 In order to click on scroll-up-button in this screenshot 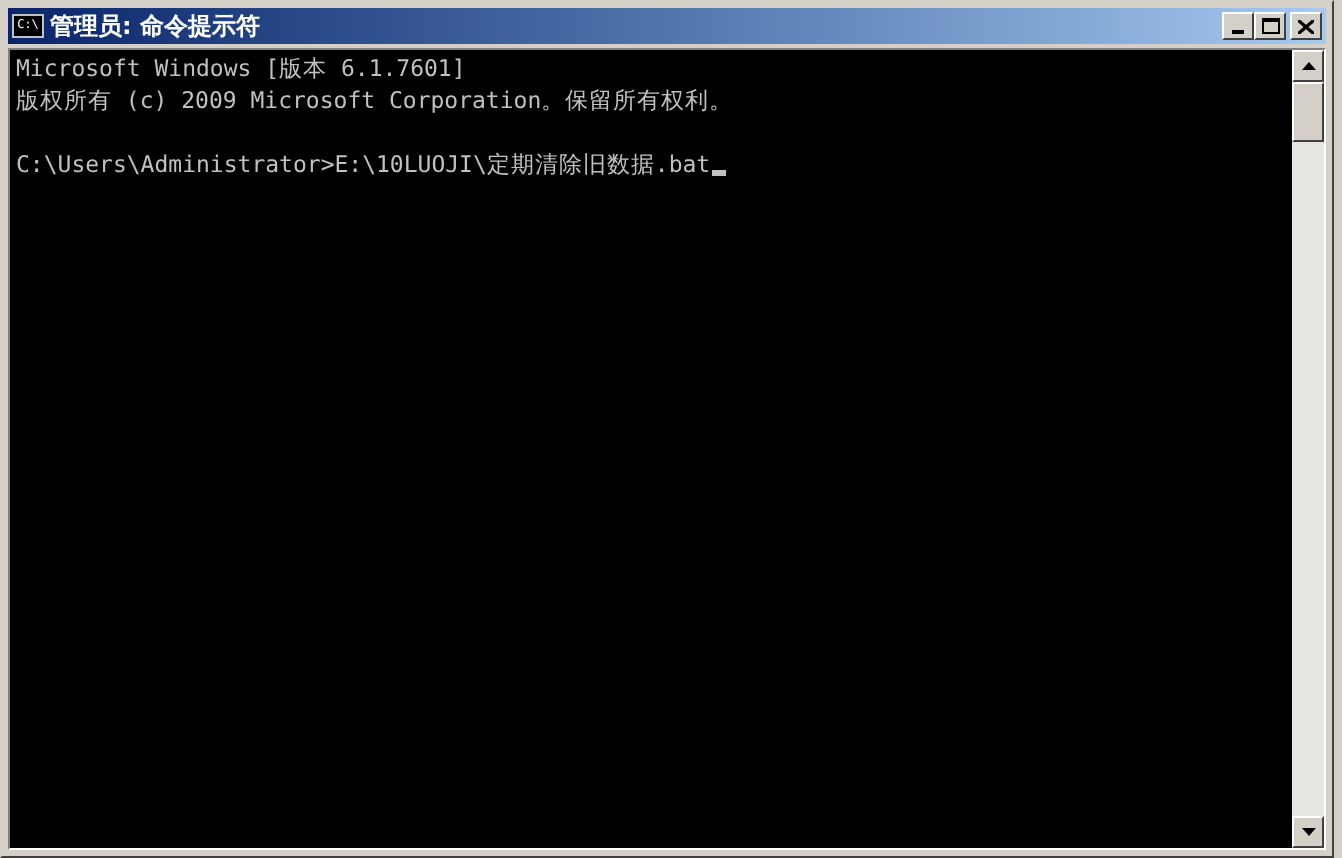, I will do `click(1308, 66)`.